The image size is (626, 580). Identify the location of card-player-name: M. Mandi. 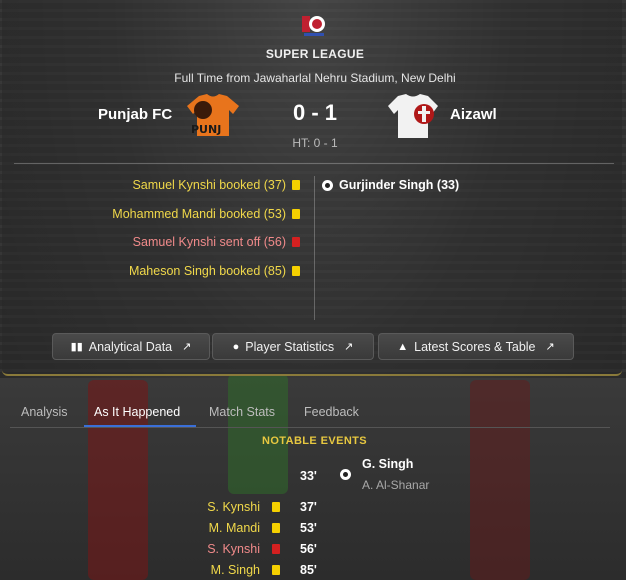
(234, 528).